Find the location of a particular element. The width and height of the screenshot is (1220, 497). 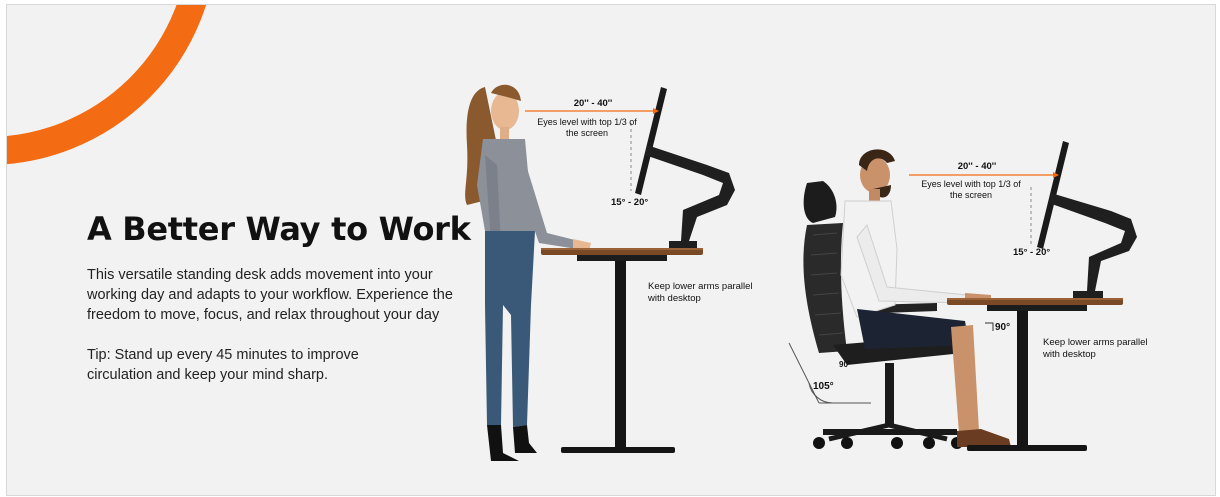

hip-angle-label: 90° is located at coordinates (845, 364).